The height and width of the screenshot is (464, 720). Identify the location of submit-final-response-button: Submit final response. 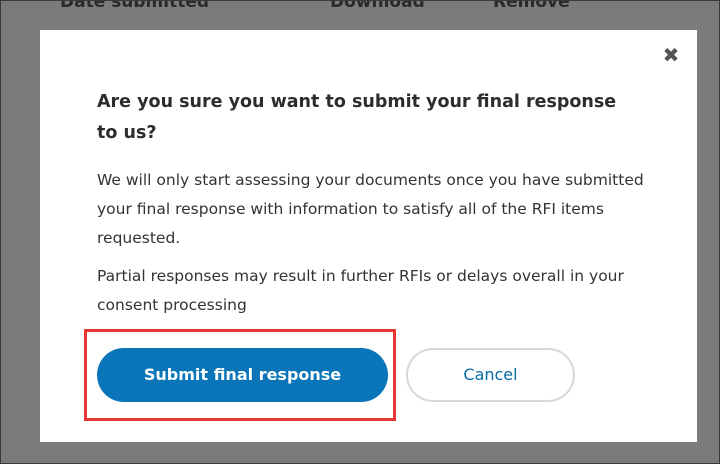
(242, 375).